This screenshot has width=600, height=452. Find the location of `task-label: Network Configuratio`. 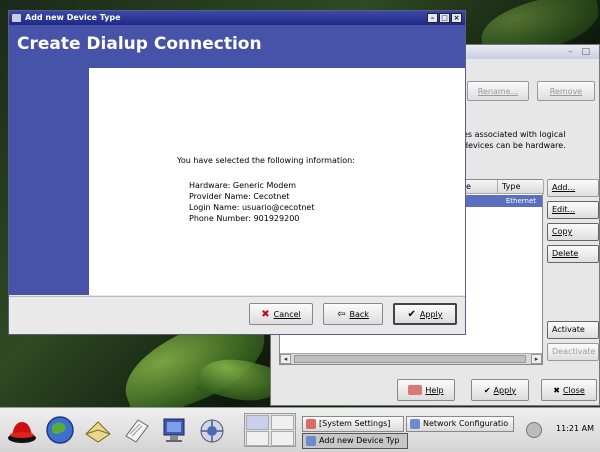

task-label: Network Configuratio is located at coordinates (466, 423).